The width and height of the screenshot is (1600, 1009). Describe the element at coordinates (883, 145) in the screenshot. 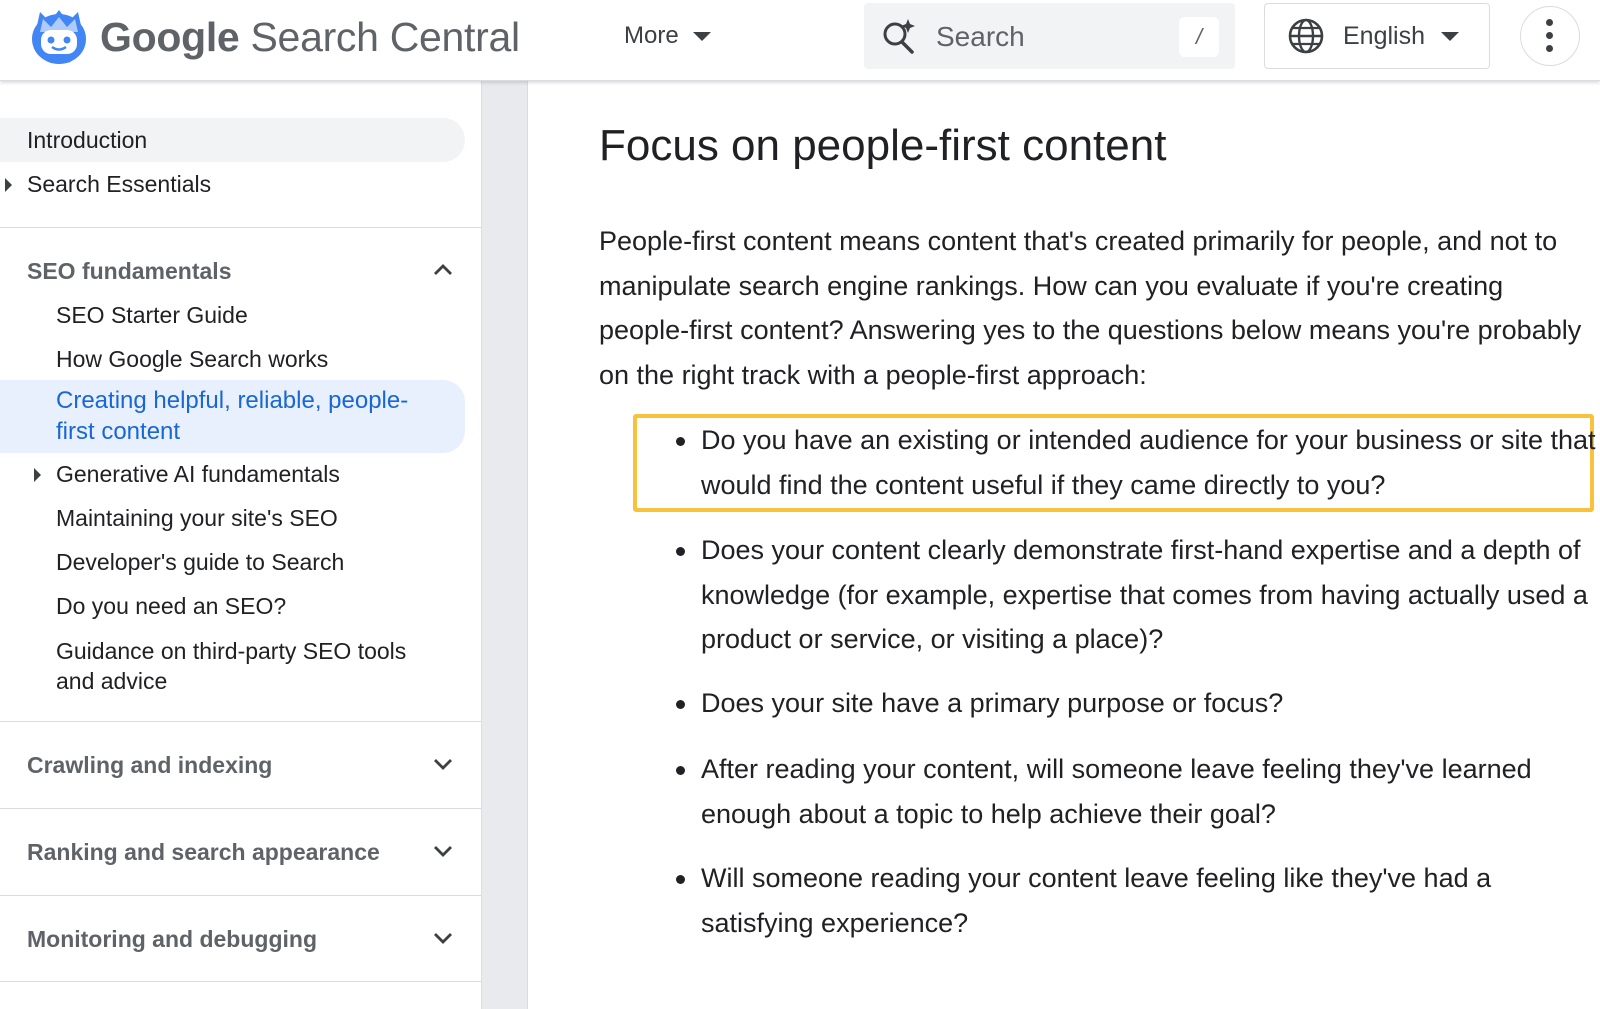

I see `page-title: Focus on people-first content` at that location.